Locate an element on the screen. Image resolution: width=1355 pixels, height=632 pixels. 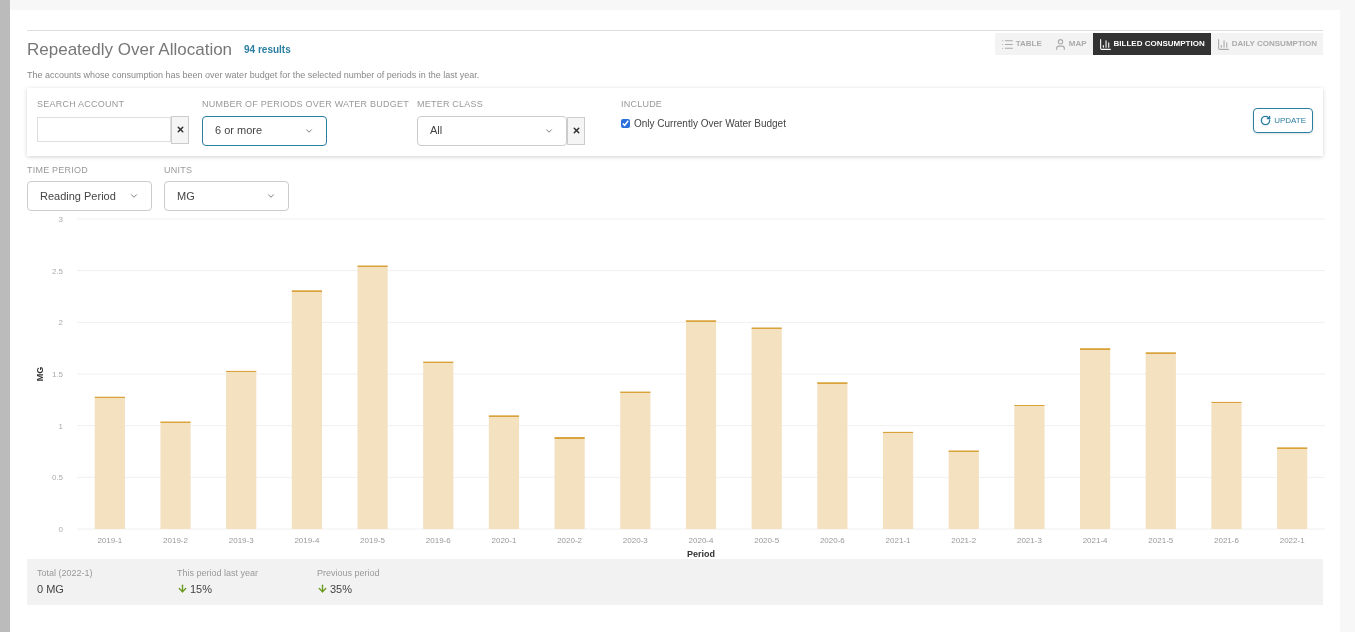
person-icon is located at coordinates (1060, 44).